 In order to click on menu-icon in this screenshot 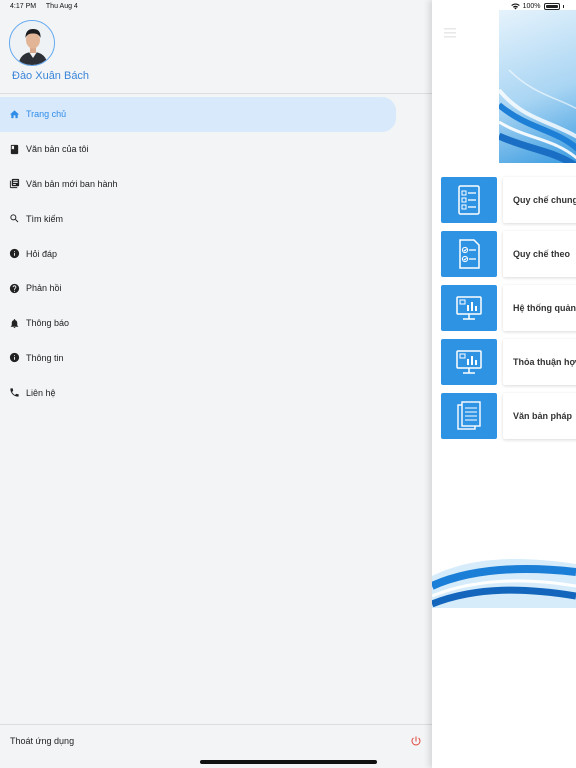, I will do `click(450, 33)`.